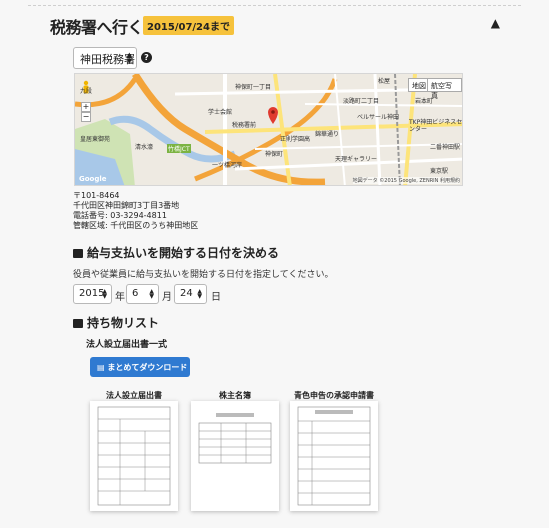 Image resolution: width=549 pixels, height=528 pixels. I want to click on map-type-satellite-button: 航空写真, so click(444, 89).